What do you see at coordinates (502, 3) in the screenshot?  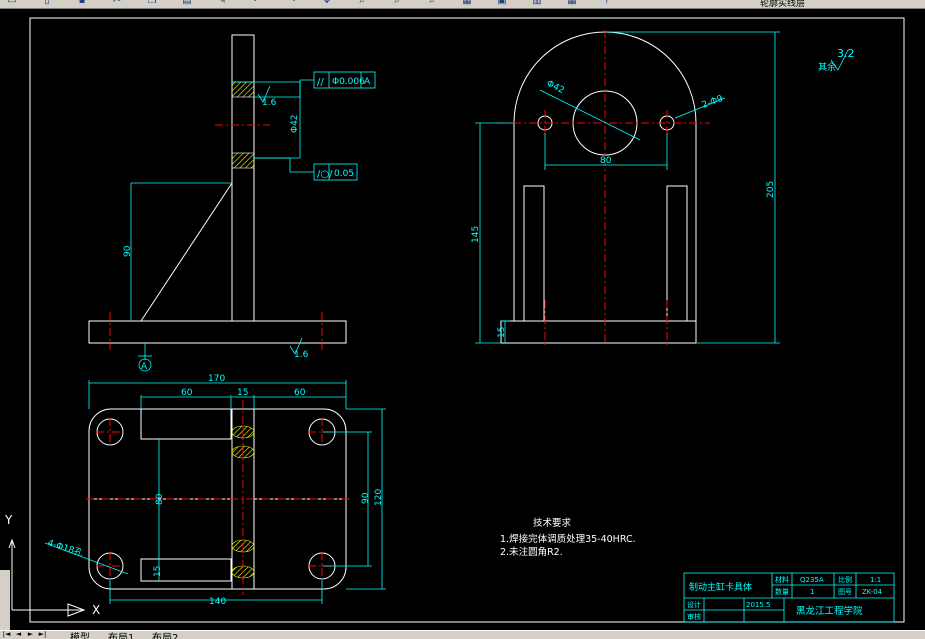 I see `design-center-icon: ▣` at bounding box center [502, 3].